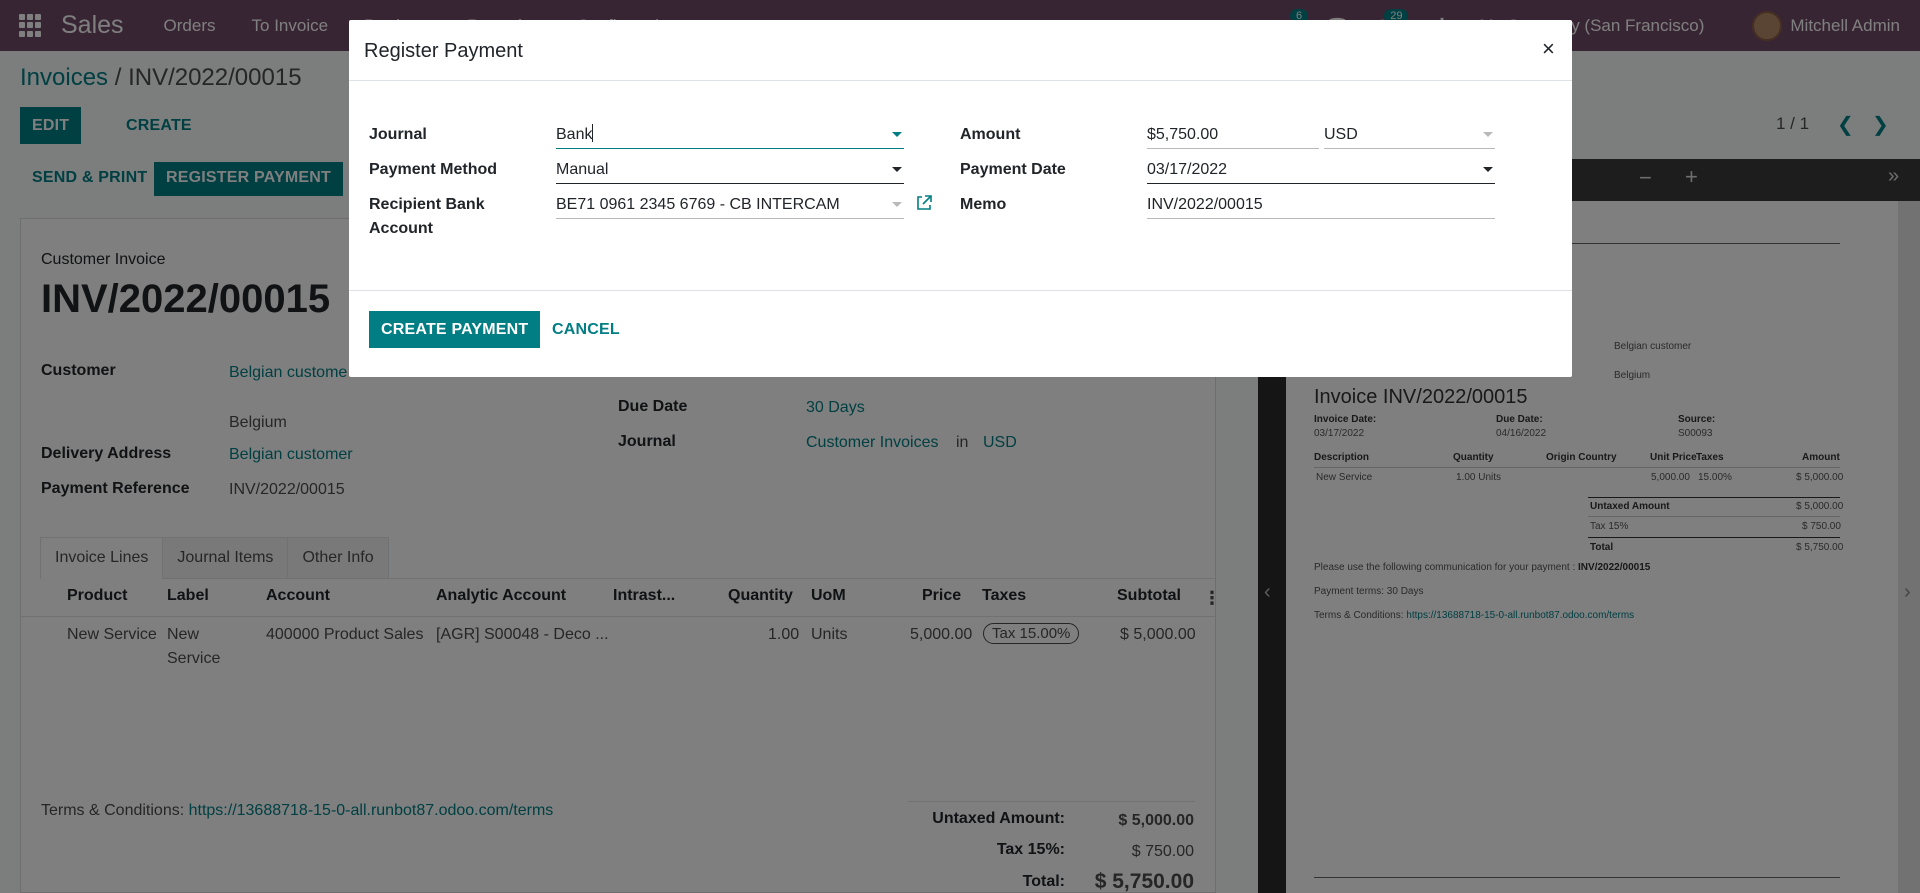 The height and width of the screenshot is (893, 1920). I want to click on amount-input: $5,750.00, so click(1233, 136).